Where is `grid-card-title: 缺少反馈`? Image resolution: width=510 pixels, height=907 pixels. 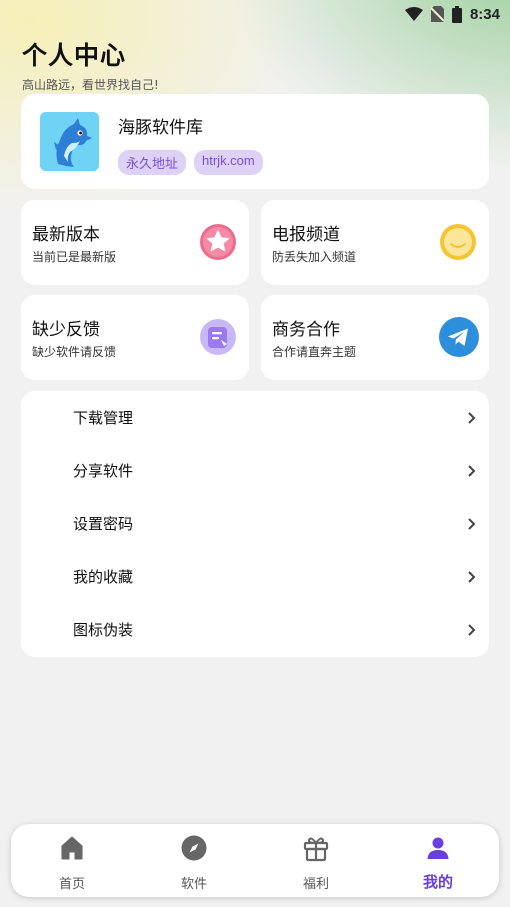
grid-card-title: 缺少反馈 is located at coordinates (66, 330).